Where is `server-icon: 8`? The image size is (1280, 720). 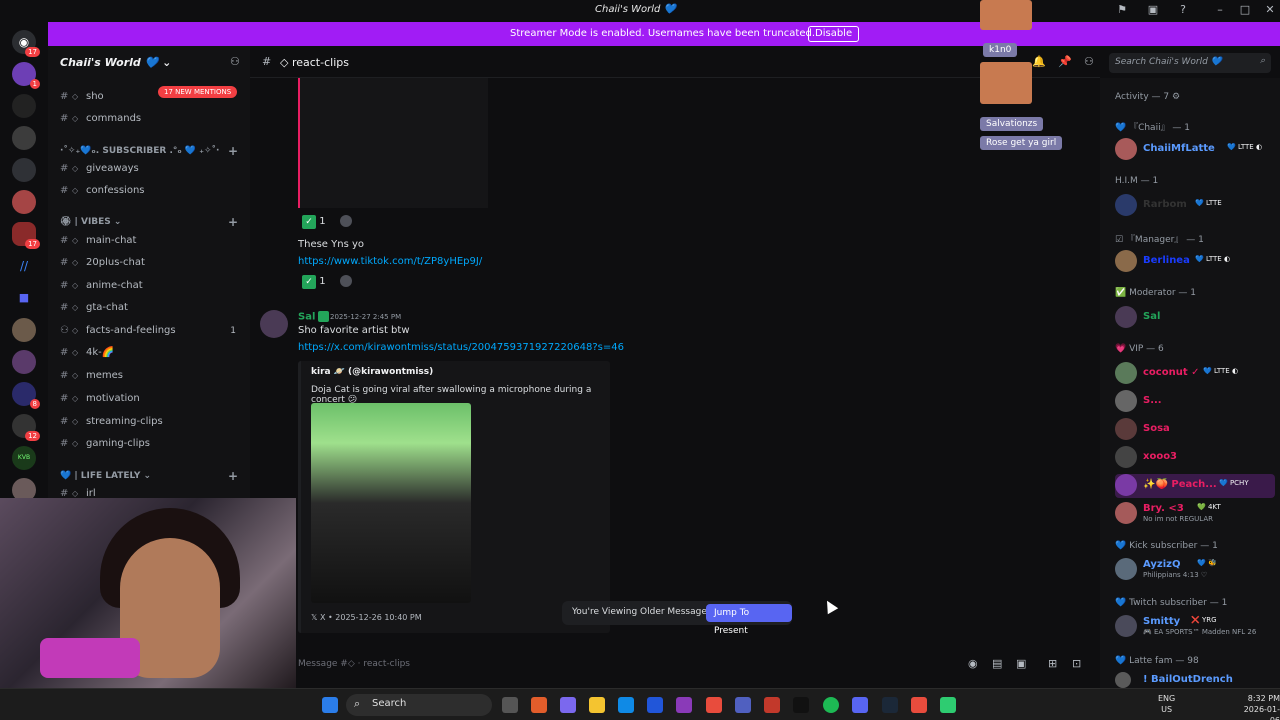
server-icon: 8 is located at coordinates (26, 395).